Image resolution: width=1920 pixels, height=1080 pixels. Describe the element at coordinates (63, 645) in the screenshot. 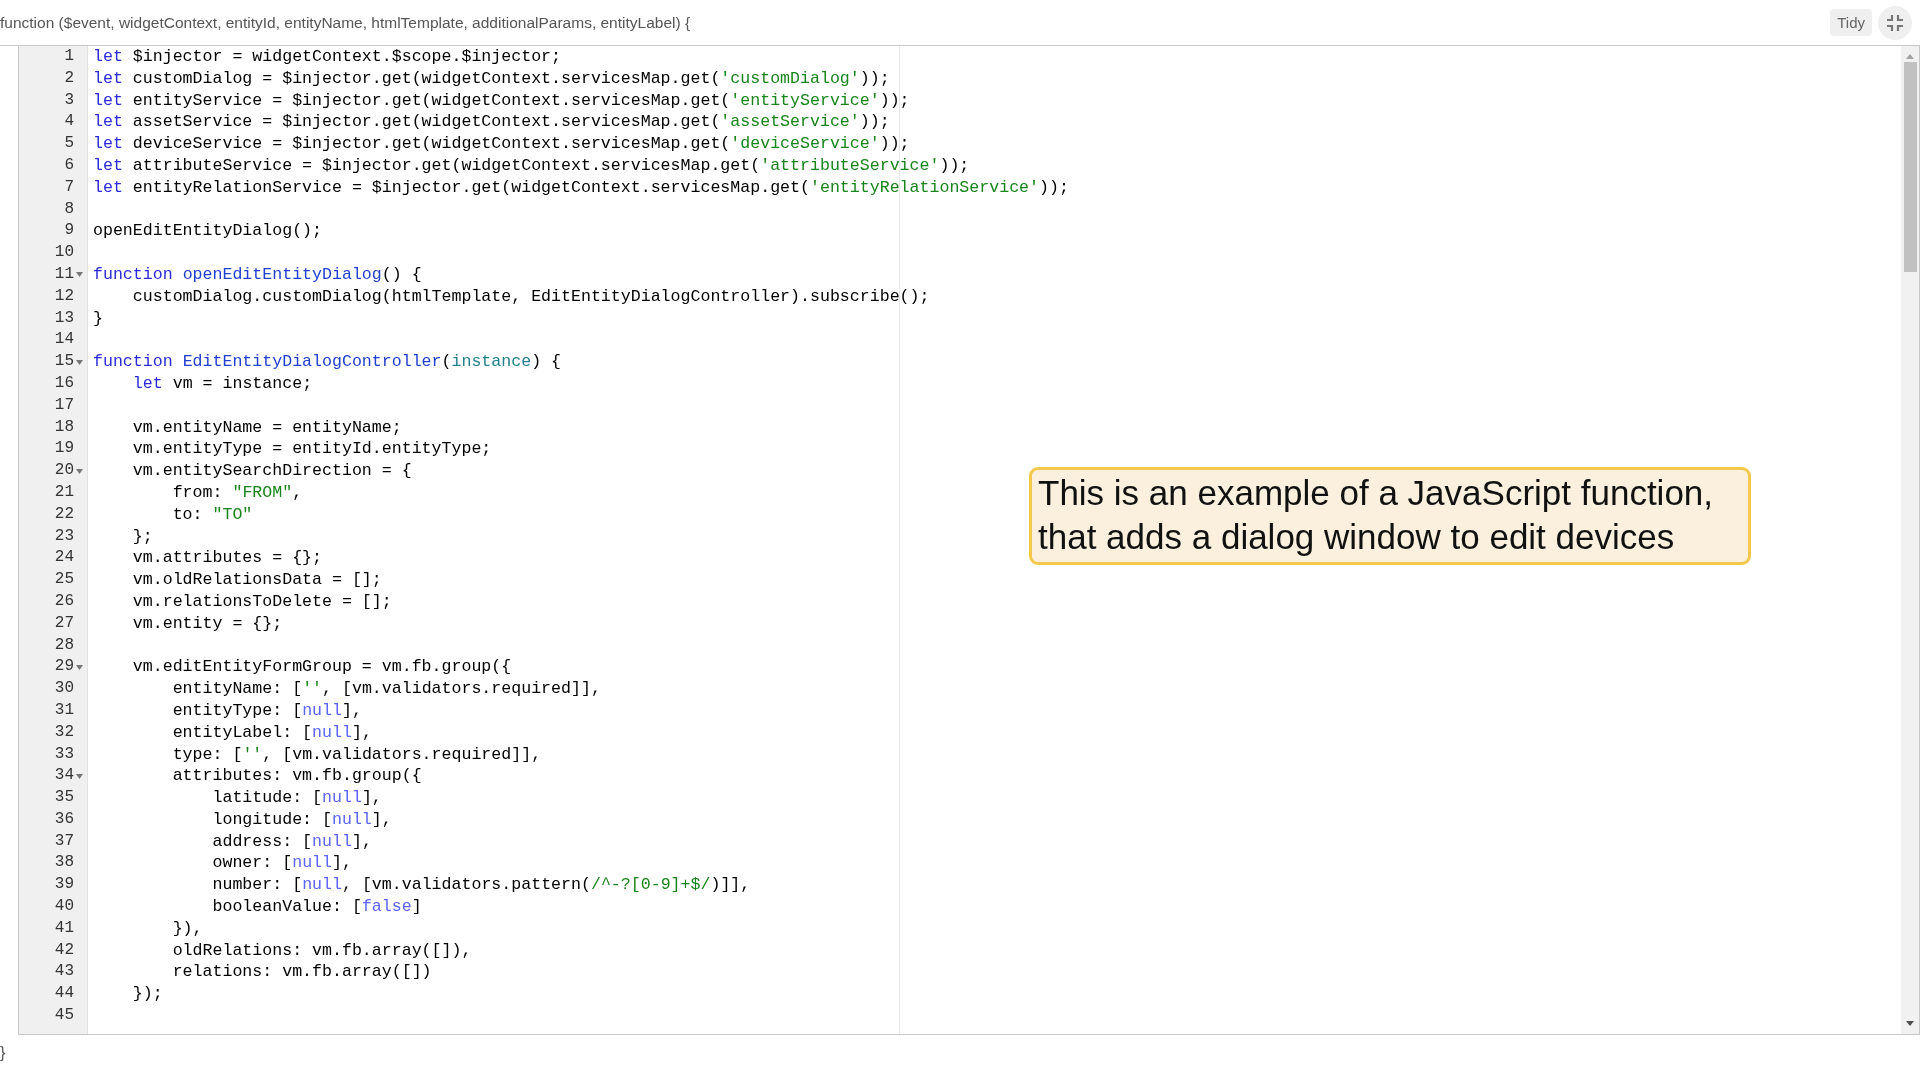

I see `line-number: 28` at that location.